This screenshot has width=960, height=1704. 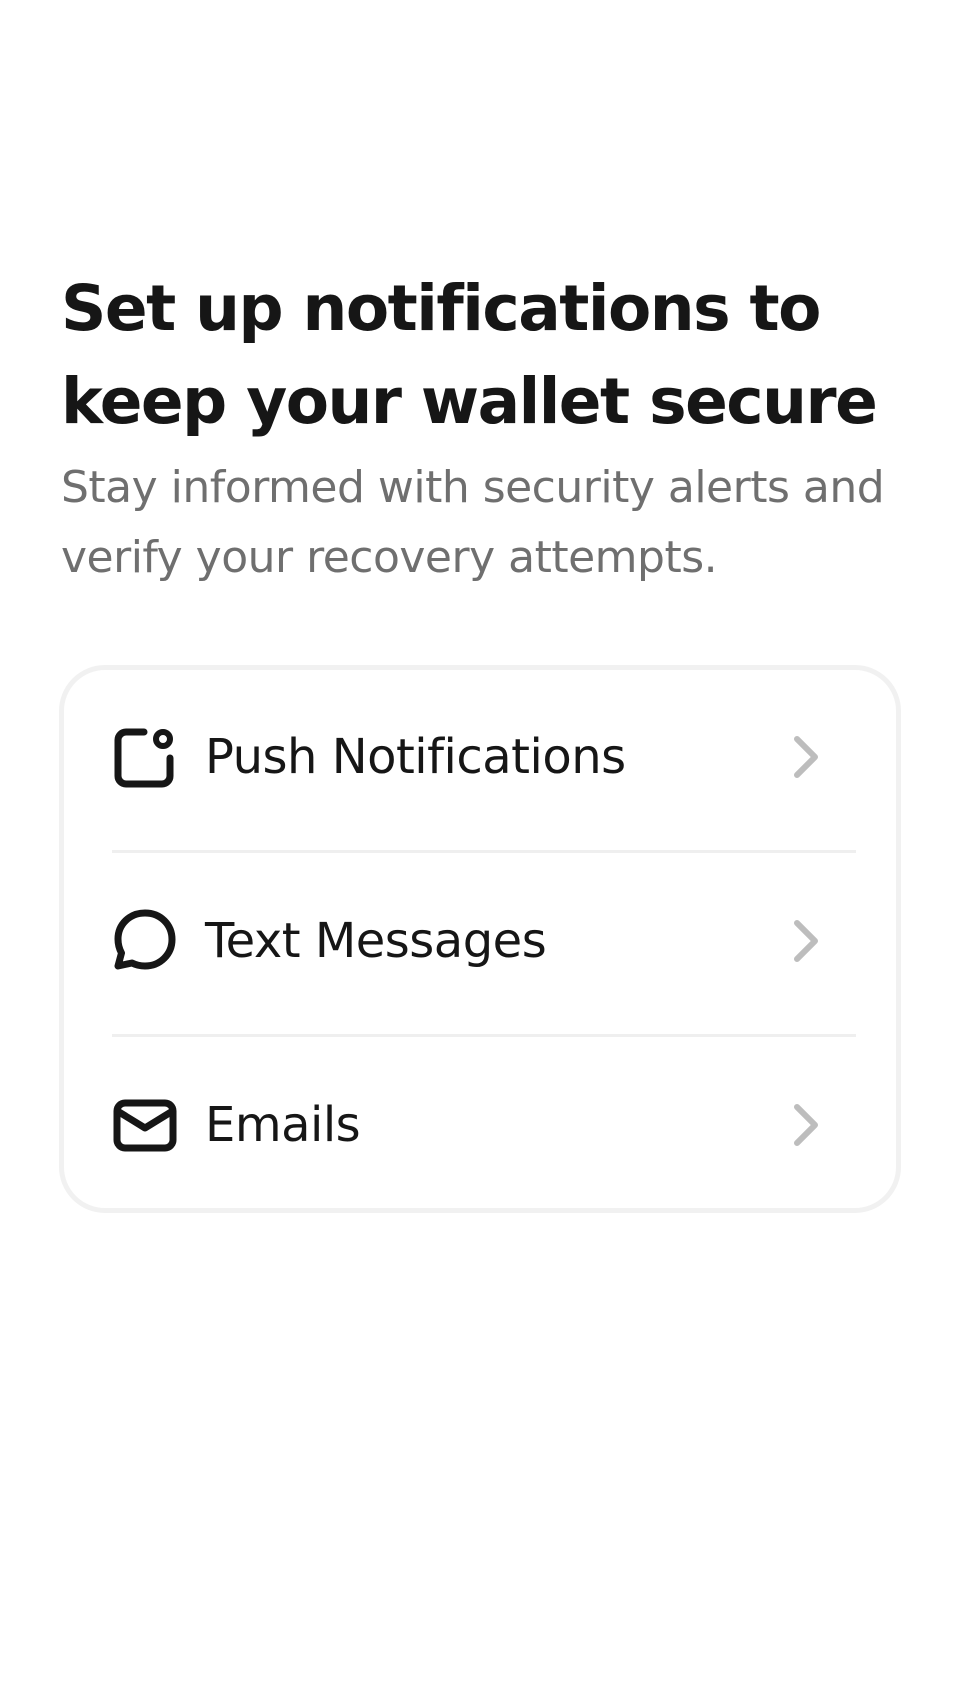 I want to click on option-label: Emails, so click(x=283, y=1125).